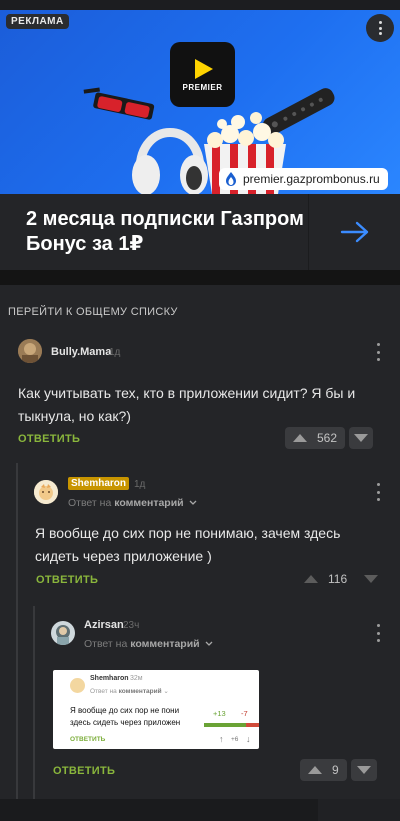 This screenshot has height=821, width=400. I want to click on comment-author: Shemharon, so click(99, 483).